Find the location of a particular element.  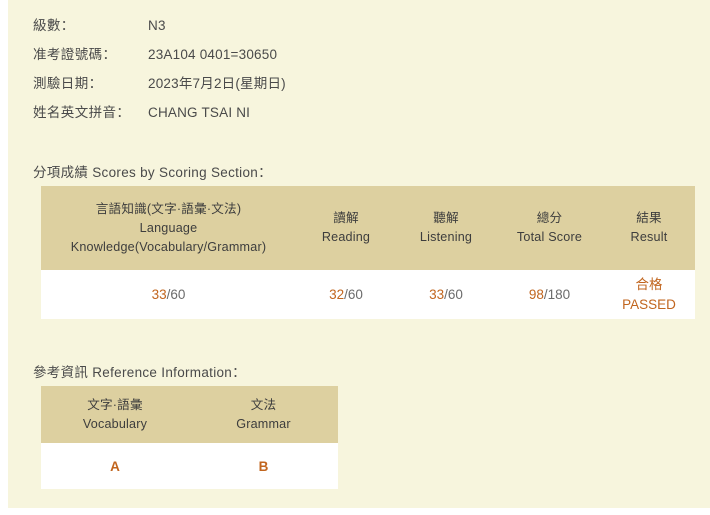

cell-grammar-grade: B is located at coordinates (263, 466).